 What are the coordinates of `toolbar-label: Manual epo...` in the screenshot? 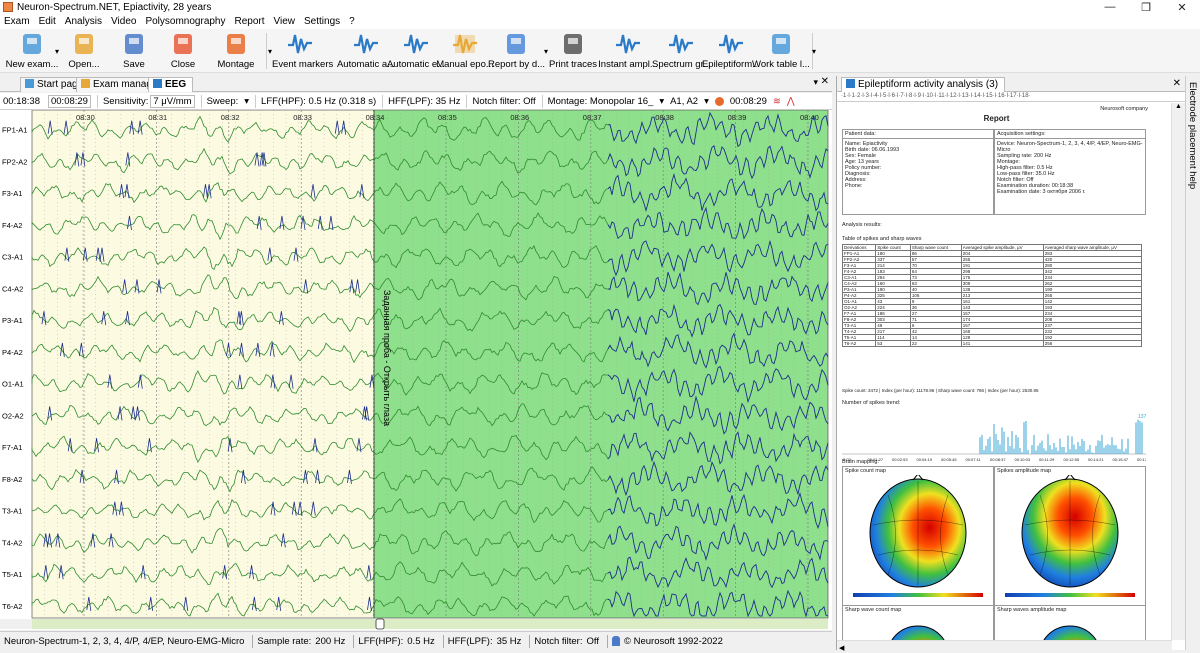 It's located at (465, 64).